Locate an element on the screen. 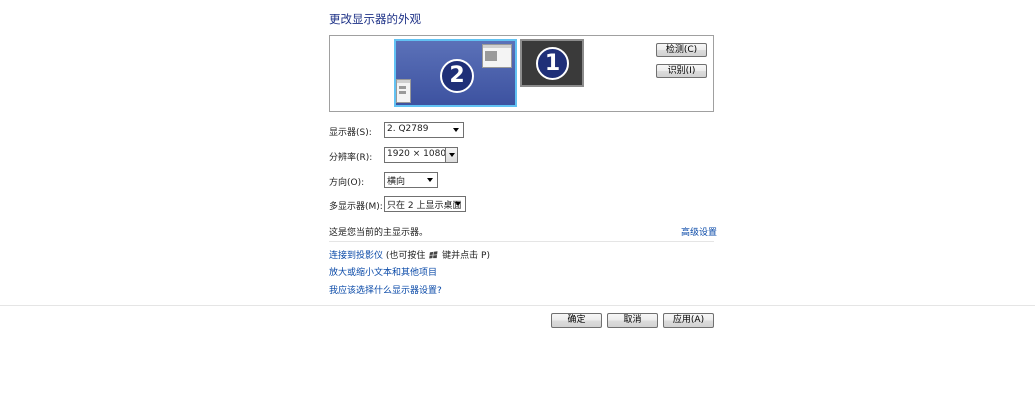 This screenshot has height=400, width=1035. resolution-select: 1920 × 1080 is located at coordinates (421, 155).